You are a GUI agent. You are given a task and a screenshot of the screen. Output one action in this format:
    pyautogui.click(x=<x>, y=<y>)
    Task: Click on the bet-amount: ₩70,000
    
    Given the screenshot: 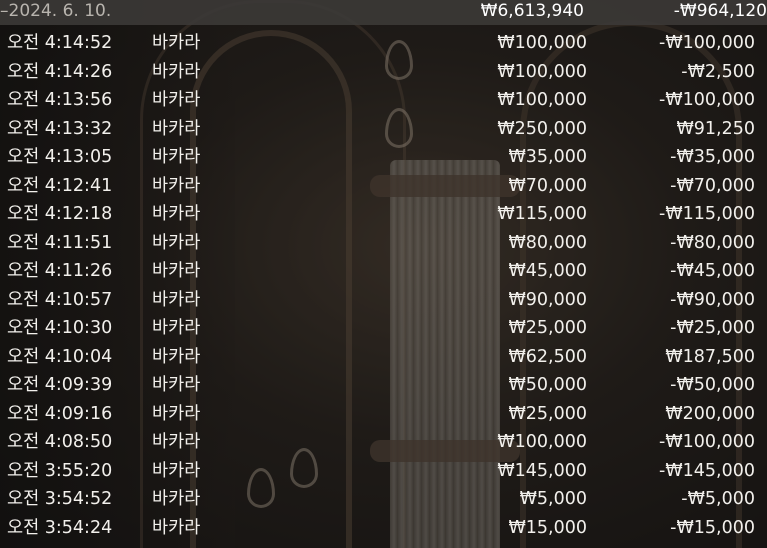 What is the action you would take?
    pyautogui.click(x=547, y=185)
    